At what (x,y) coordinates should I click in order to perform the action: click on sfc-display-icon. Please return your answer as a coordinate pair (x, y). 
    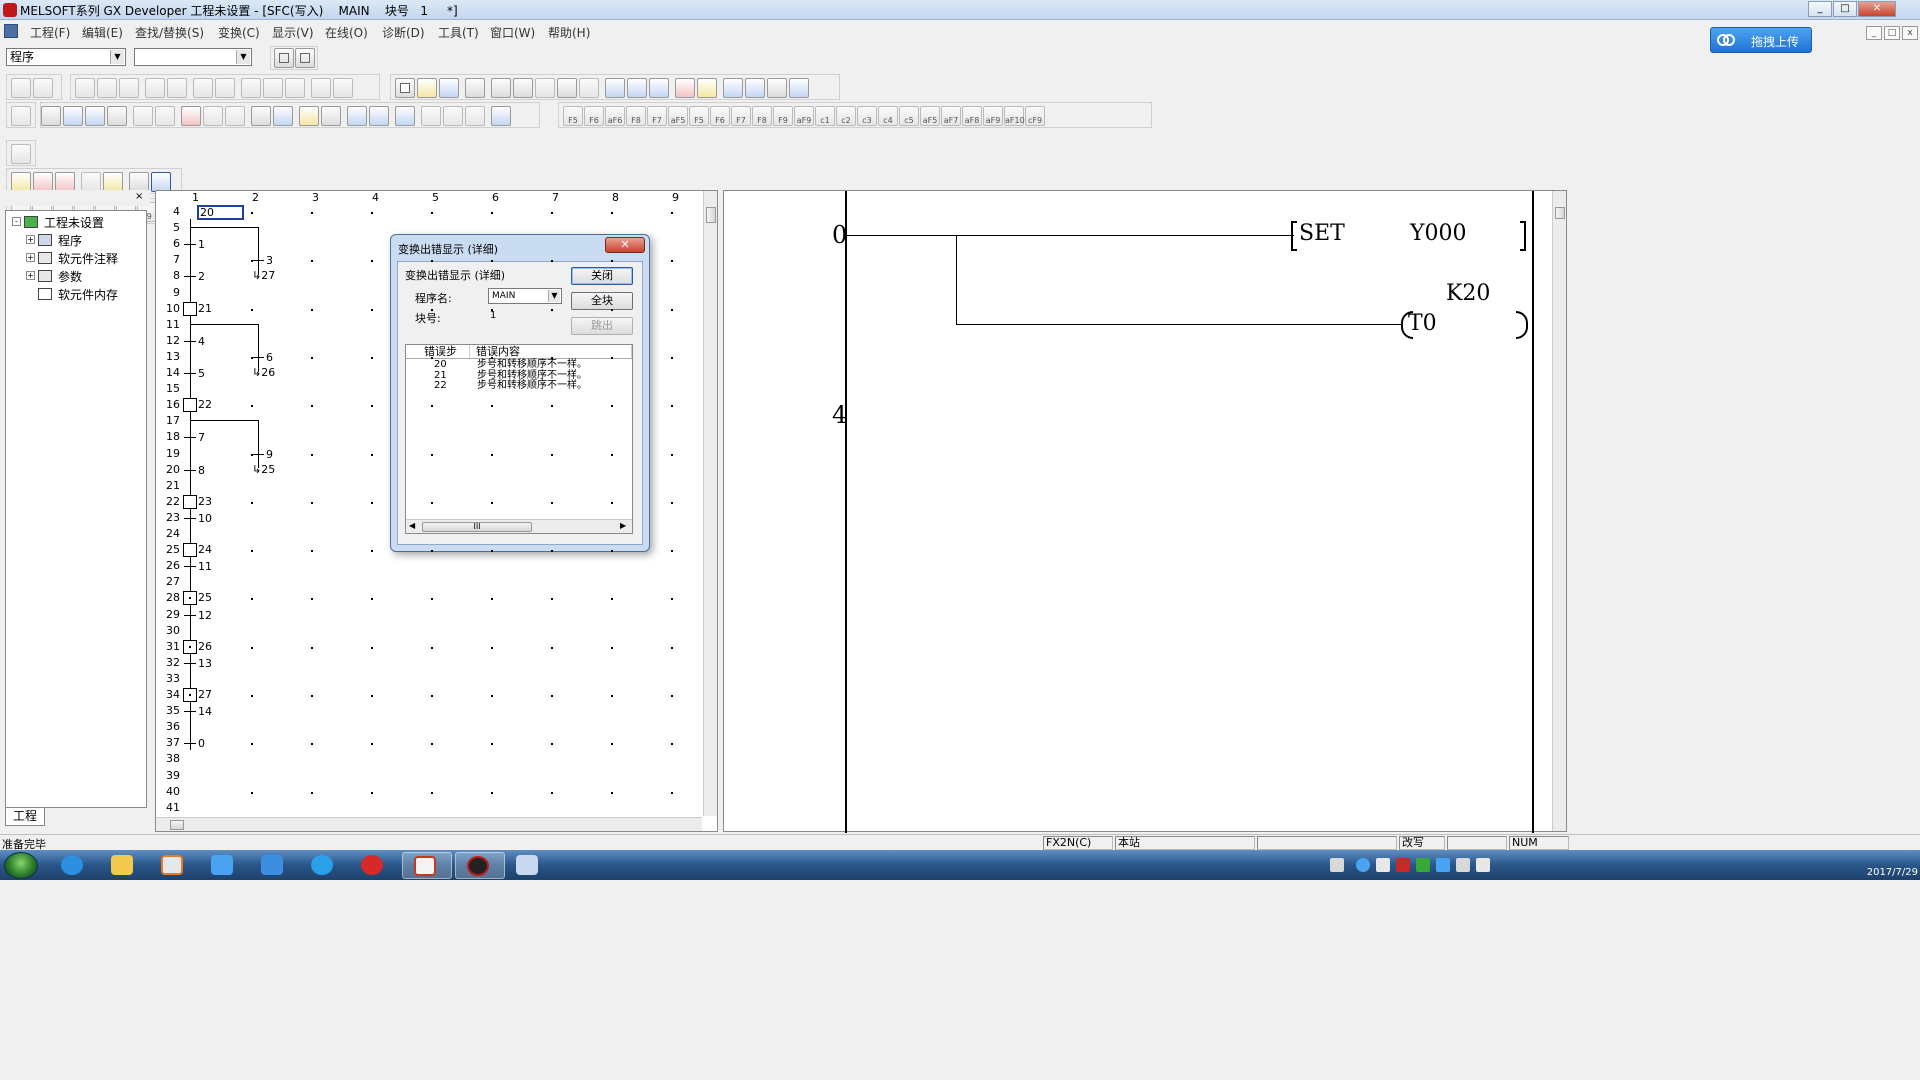
    Looking at the image, I should click on (113, 182).